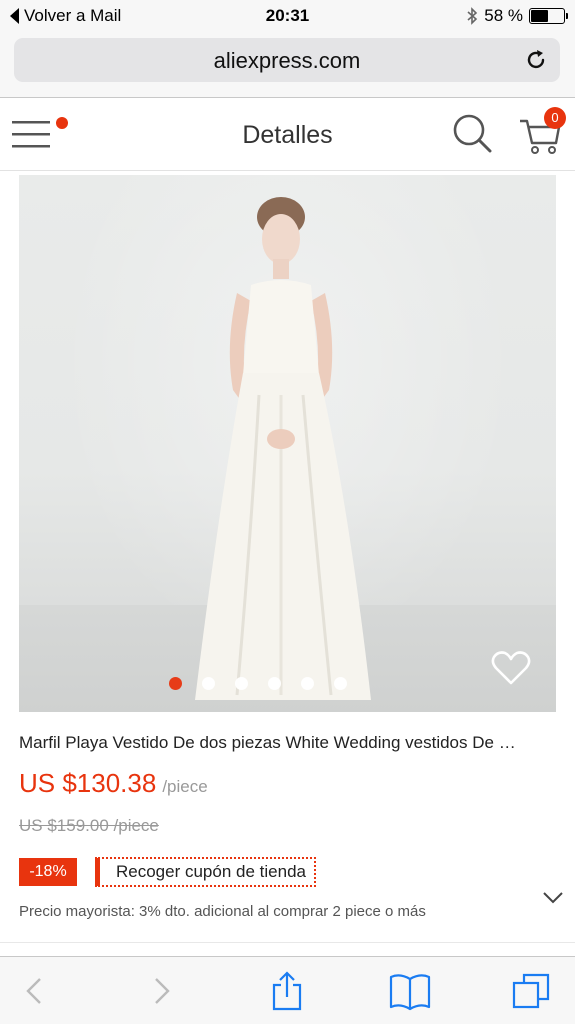  I want to click on gallery-pagination, so click(272, 683).